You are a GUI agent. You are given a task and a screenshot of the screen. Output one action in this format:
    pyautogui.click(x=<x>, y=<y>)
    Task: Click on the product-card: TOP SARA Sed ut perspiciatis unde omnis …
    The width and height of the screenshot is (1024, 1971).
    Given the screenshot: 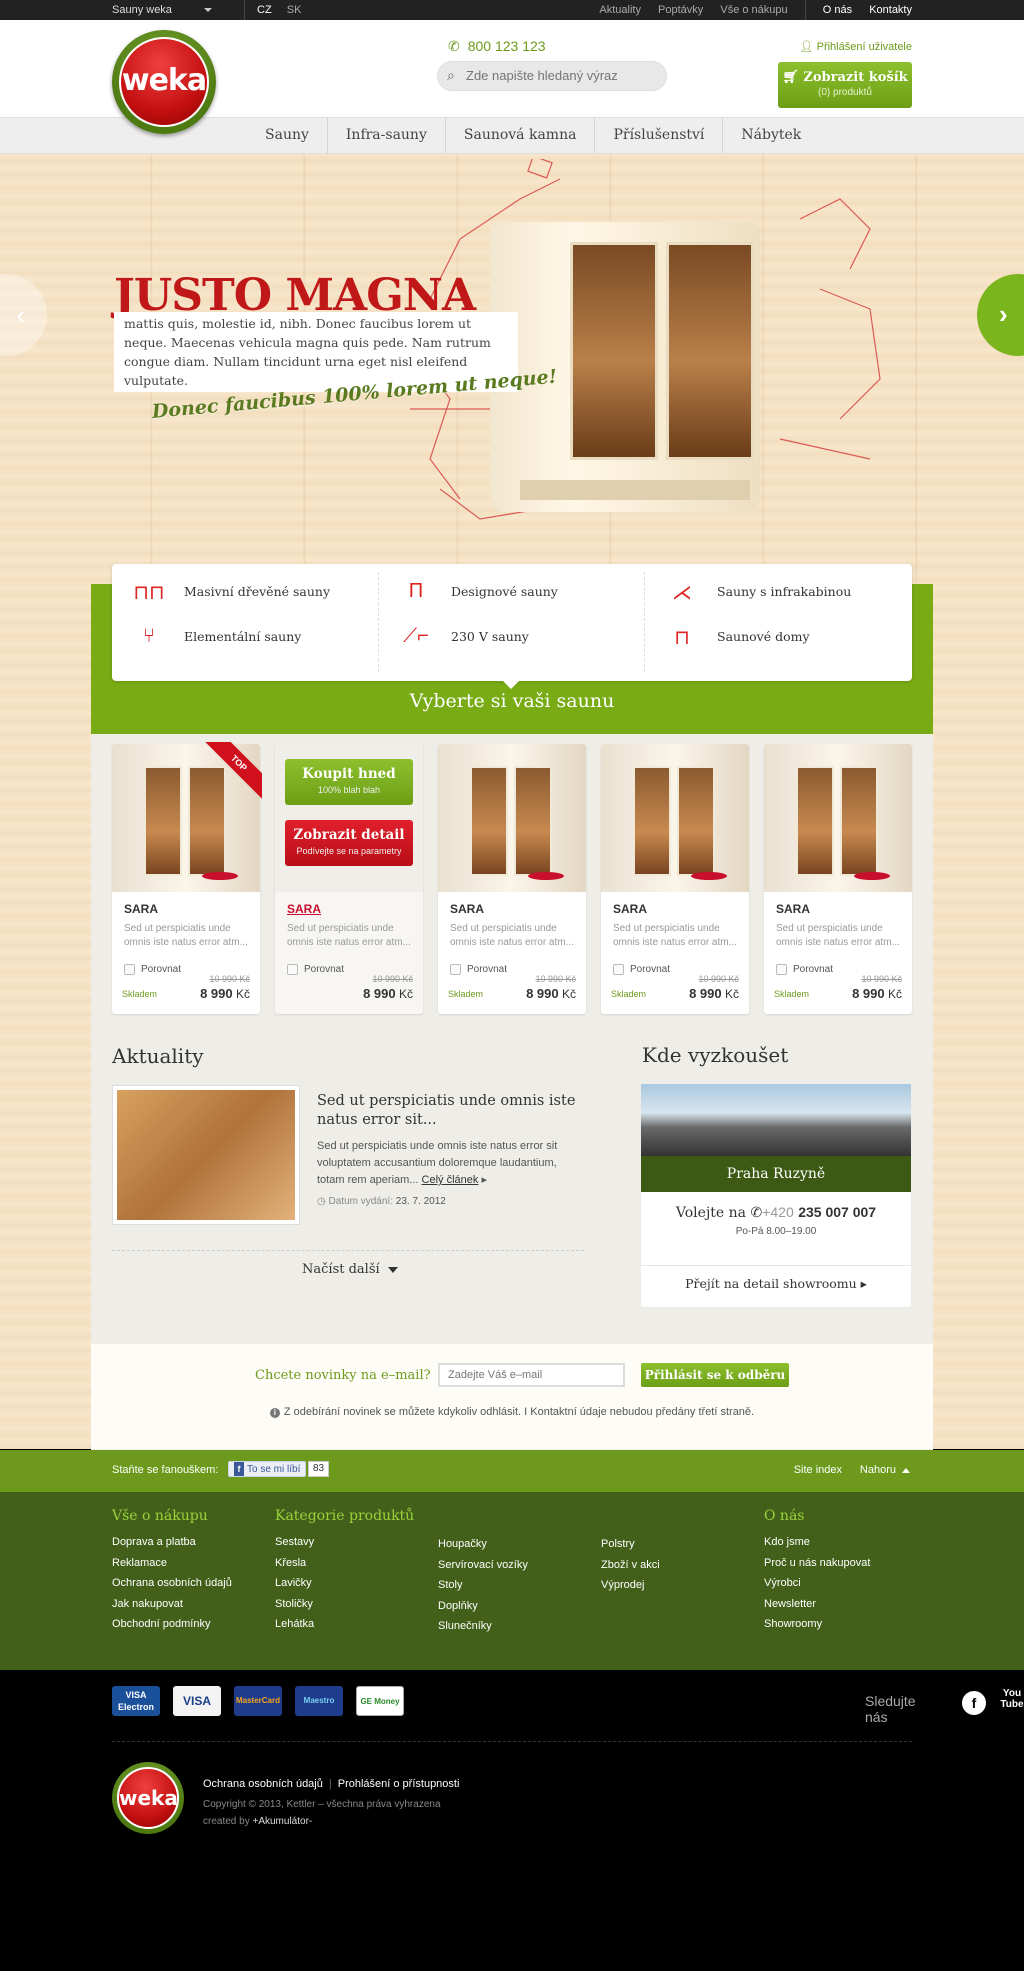 What is the action you would take?
    pyautogui.click(x=187, y=878)
    